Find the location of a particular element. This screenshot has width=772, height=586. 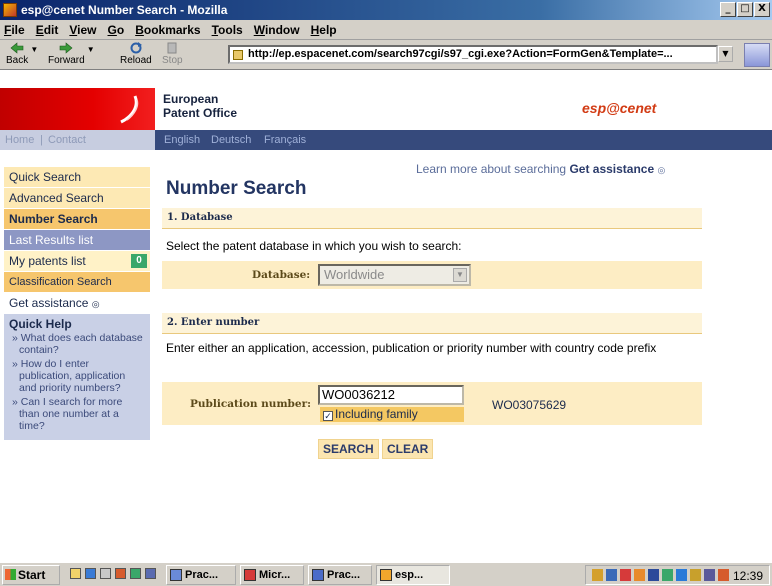

reload-button: Reload is located at coordinates (136, 54).